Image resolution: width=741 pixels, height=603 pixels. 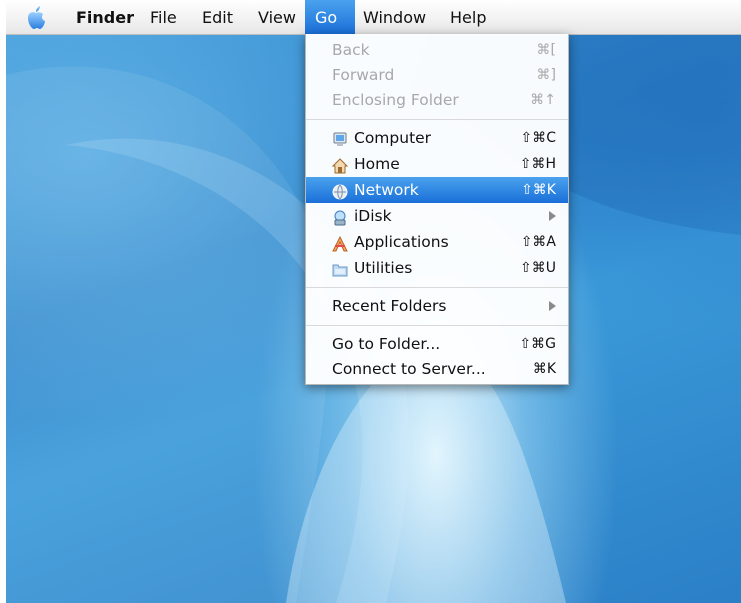 I want to click on menu-item-network: Network ⇧⌘K, so click(x=437, y=190).